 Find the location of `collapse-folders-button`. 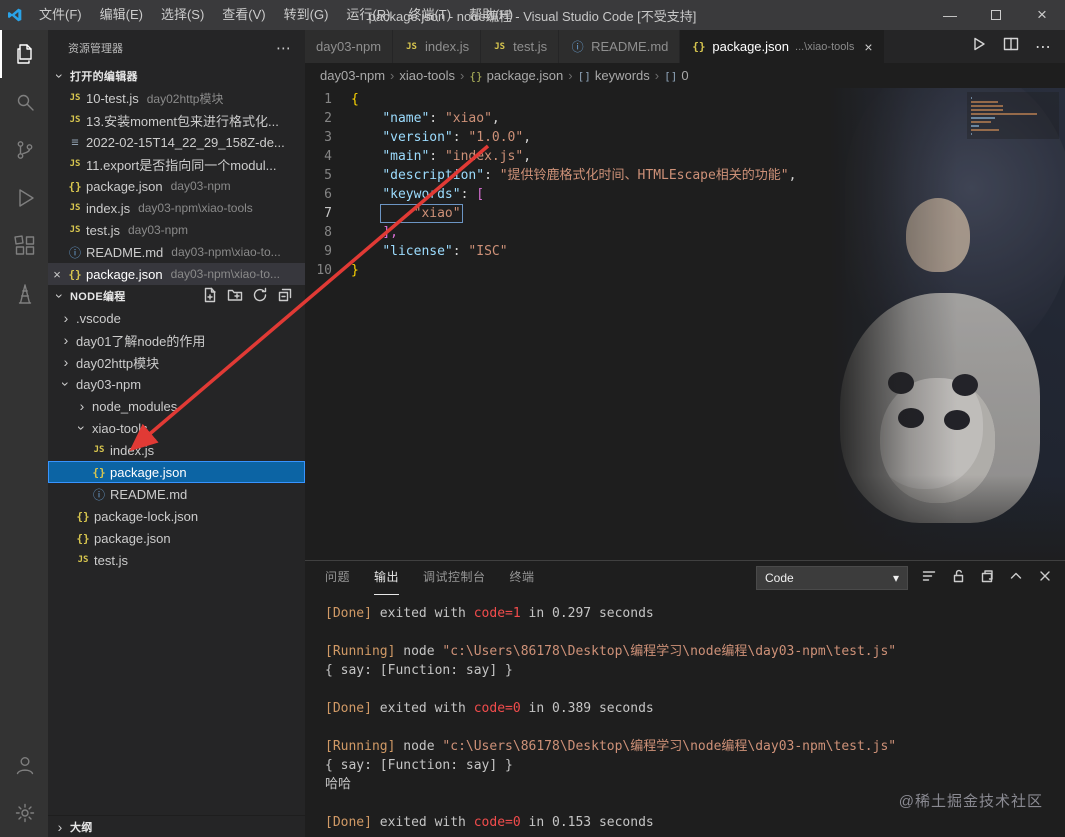

collapse-folders-button is located at coordinates (285, 296).